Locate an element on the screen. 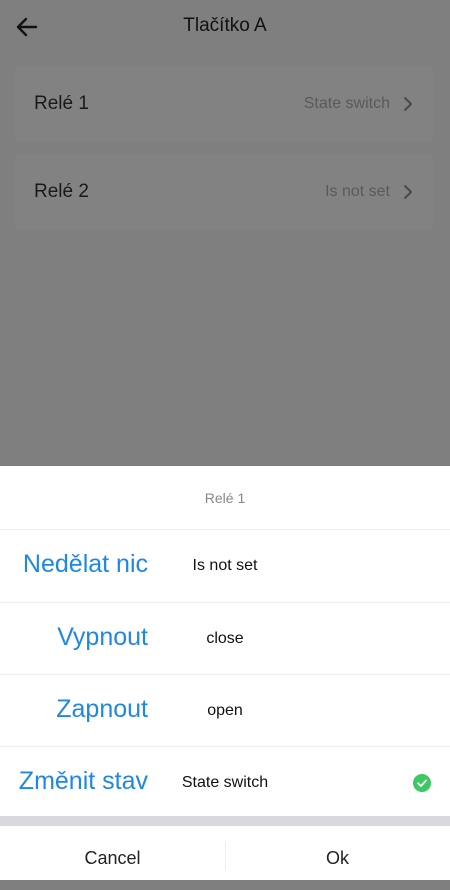 Image resolution: width=450 pixels, height=890 pixels. option-label: close is located at coordinates (225, 638).